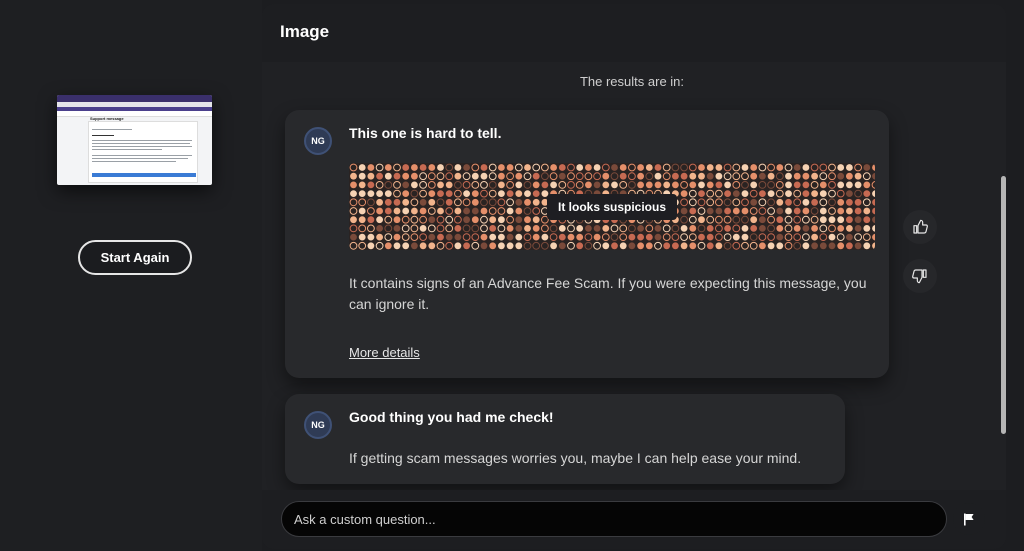 This screenshot has height=551, width=1024. I want to click on thumbs-up-button, so click(920, 227).